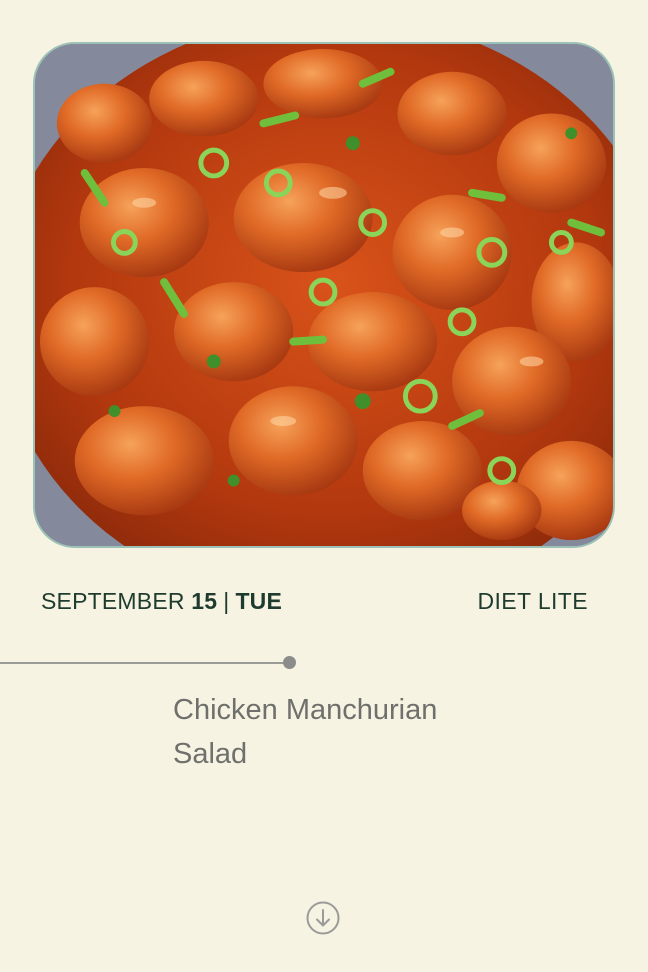 The height and width of the screenshot is (972, 648). Describe the element at coordinates (113, 601) in the screenshot. I see `date-month: SEPTEMBER` at that location.